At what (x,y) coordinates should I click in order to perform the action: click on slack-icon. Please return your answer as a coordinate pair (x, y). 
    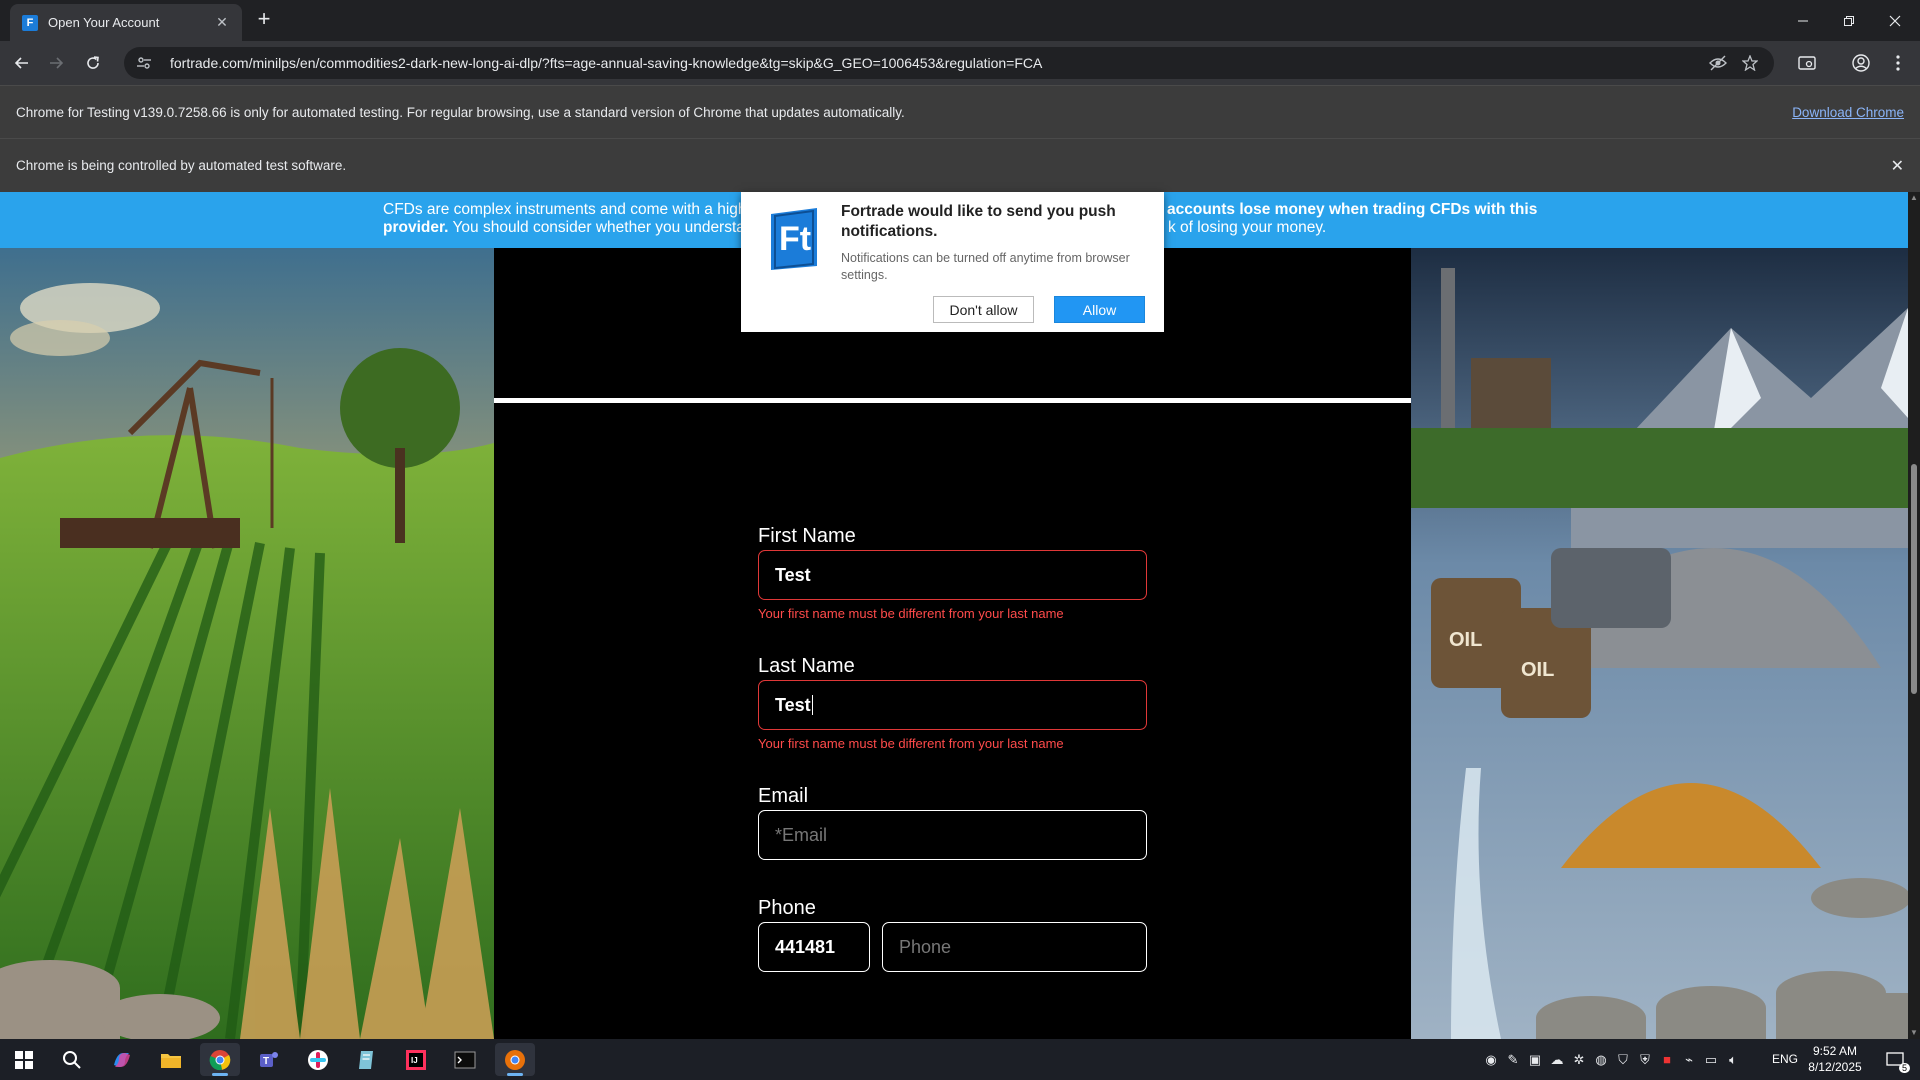
    Looking at the image, I should click on (318, 1059).